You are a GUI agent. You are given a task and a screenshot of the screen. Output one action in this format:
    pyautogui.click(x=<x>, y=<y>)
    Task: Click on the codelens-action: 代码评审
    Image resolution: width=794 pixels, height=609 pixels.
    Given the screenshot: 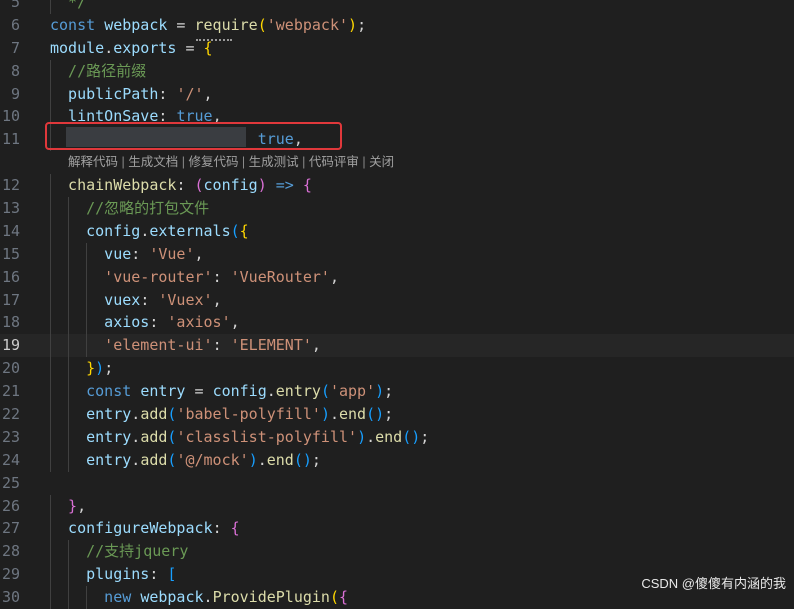 What is the action you would take?
    pyautogui.click(x=334, y=162)
    